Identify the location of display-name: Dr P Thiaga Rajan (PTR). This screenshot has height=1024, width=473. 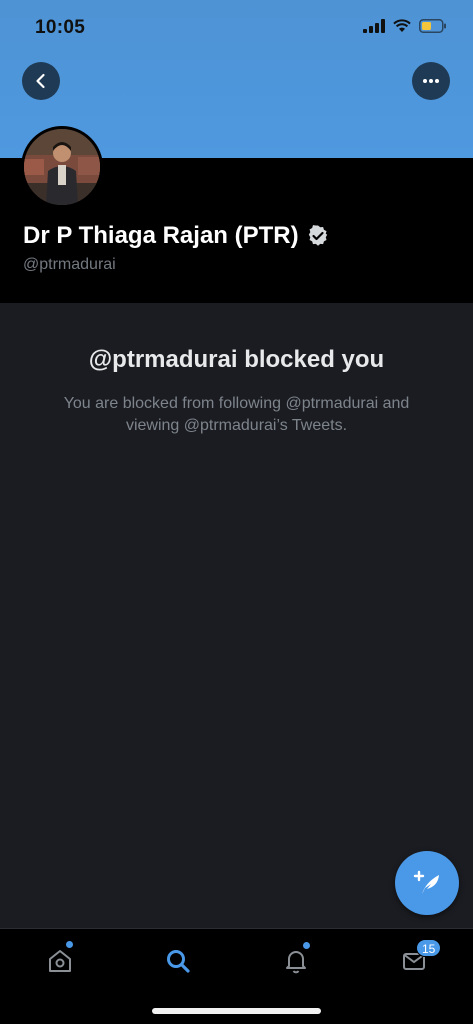
(161, 235).